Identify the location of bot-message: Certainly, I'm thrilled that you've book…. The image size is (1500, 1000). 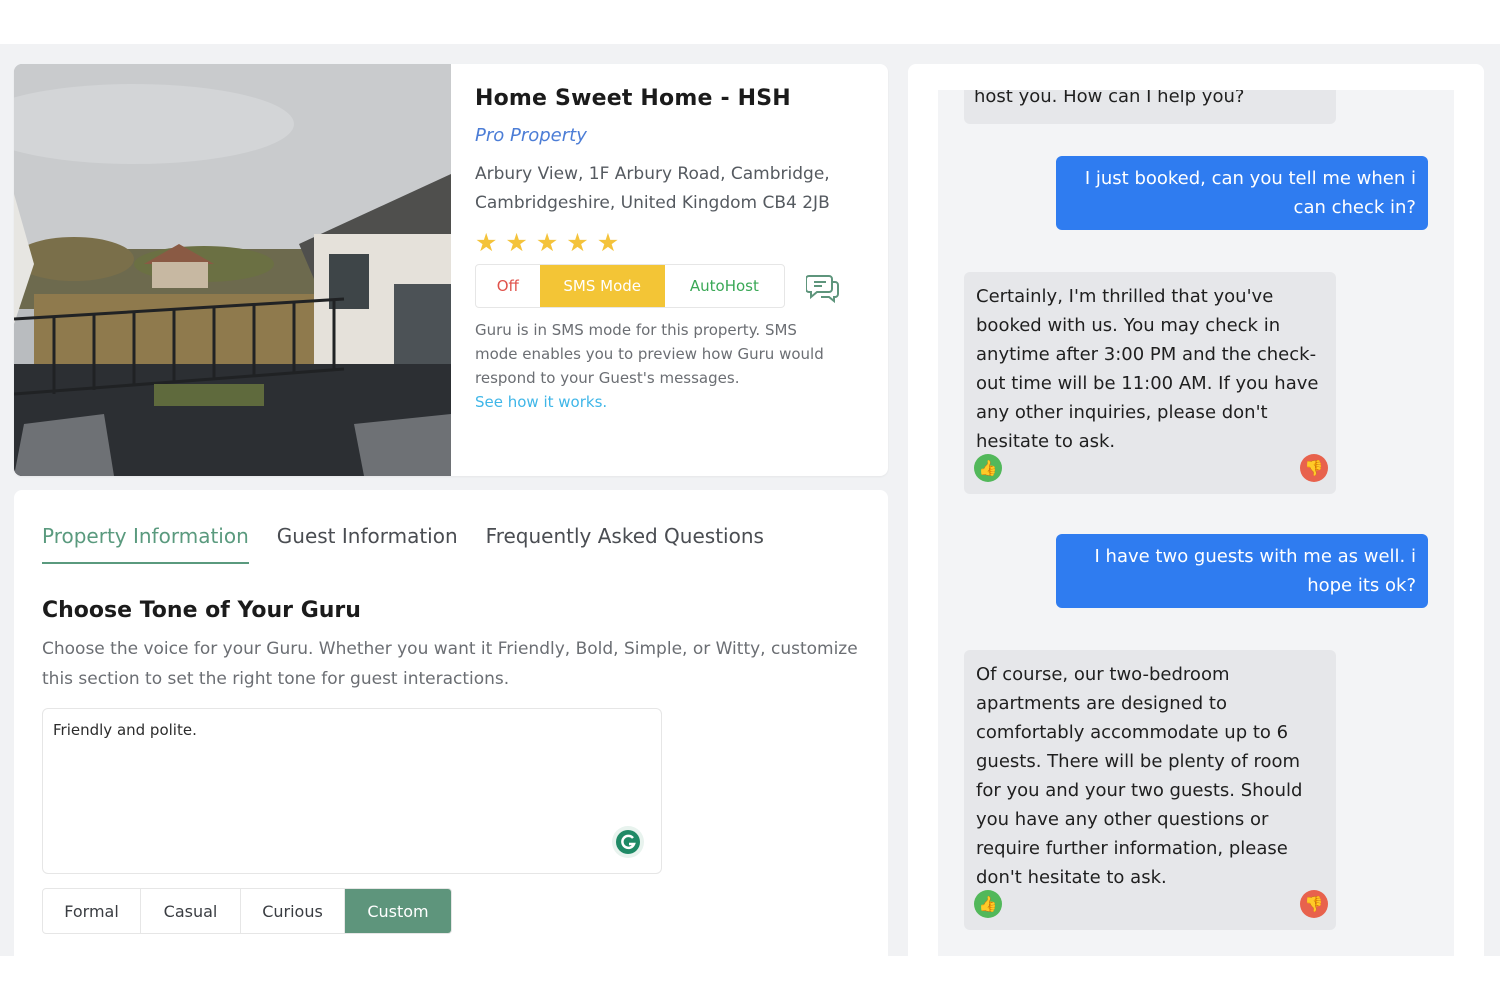
(1150, 383).